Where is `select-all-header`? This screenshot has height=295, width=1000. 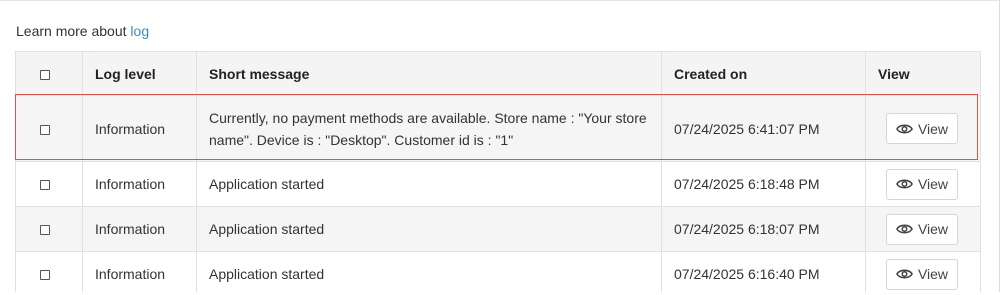
select-all-header is located at coordinates (49, 73).